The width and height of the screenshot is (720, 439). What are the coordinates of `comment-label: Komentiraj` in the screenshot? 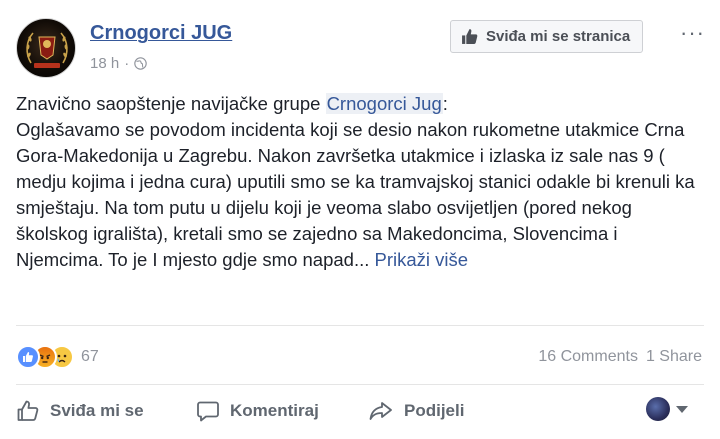 It's located at (274, 410).